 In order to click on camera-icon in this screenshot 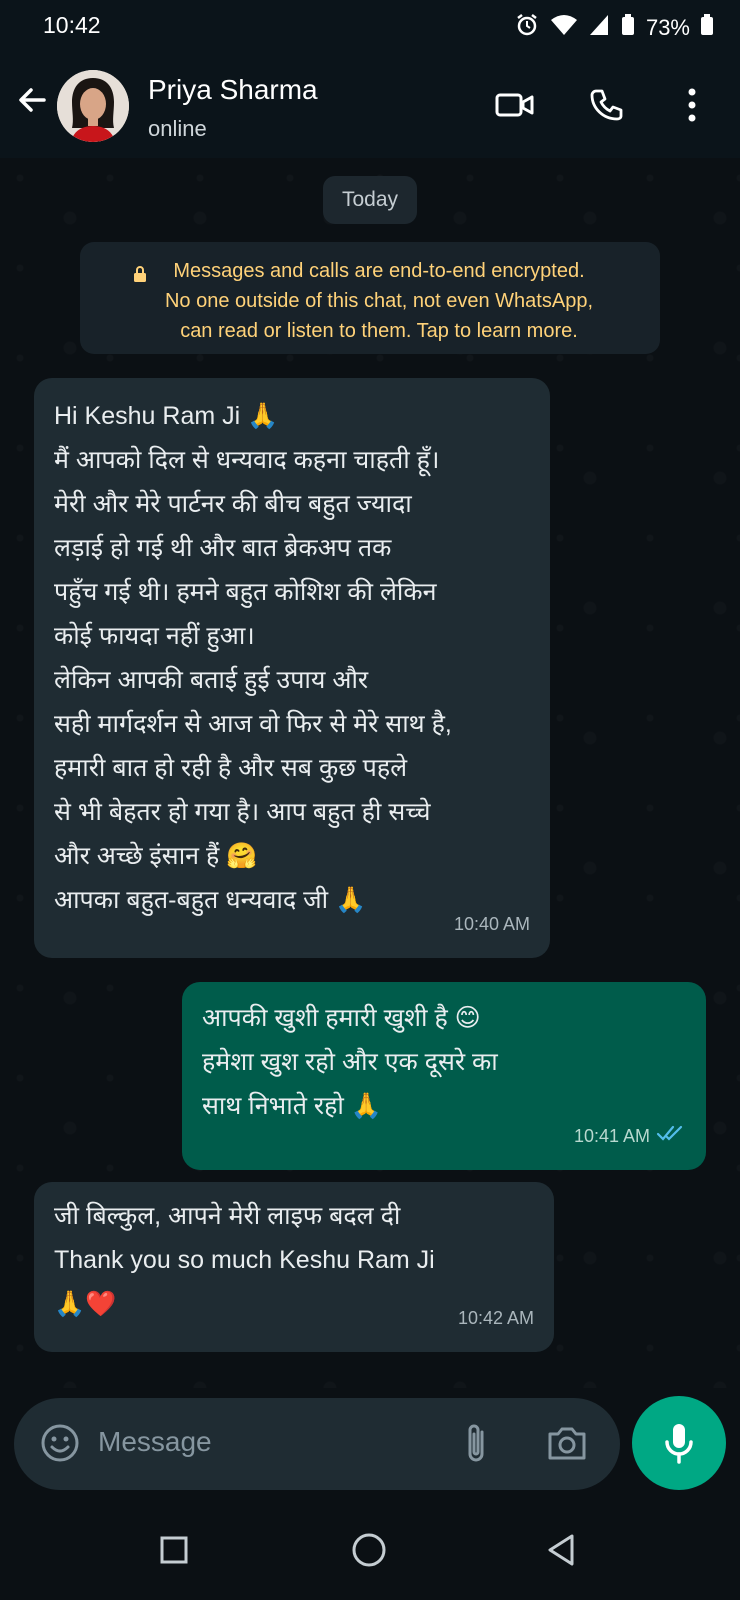, I will do `click(567, 1443)`.